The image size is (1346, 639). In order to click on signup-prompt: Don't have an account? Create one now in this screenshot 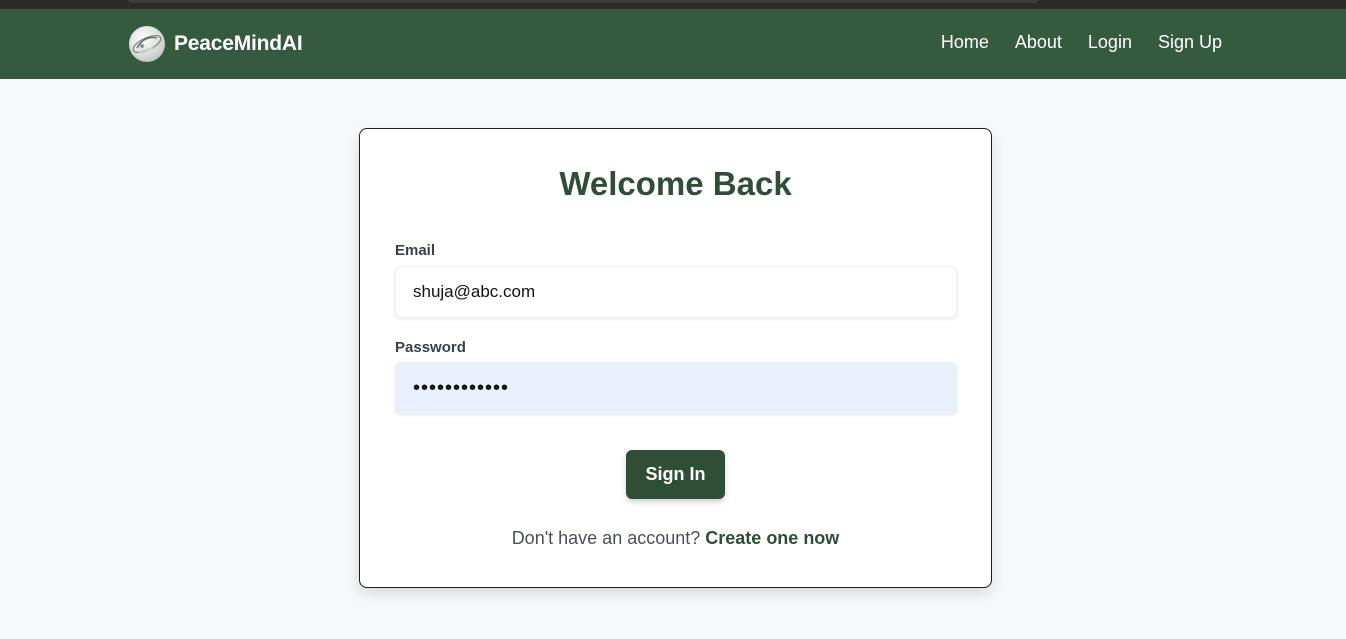, I will do `click(675, 538)`.